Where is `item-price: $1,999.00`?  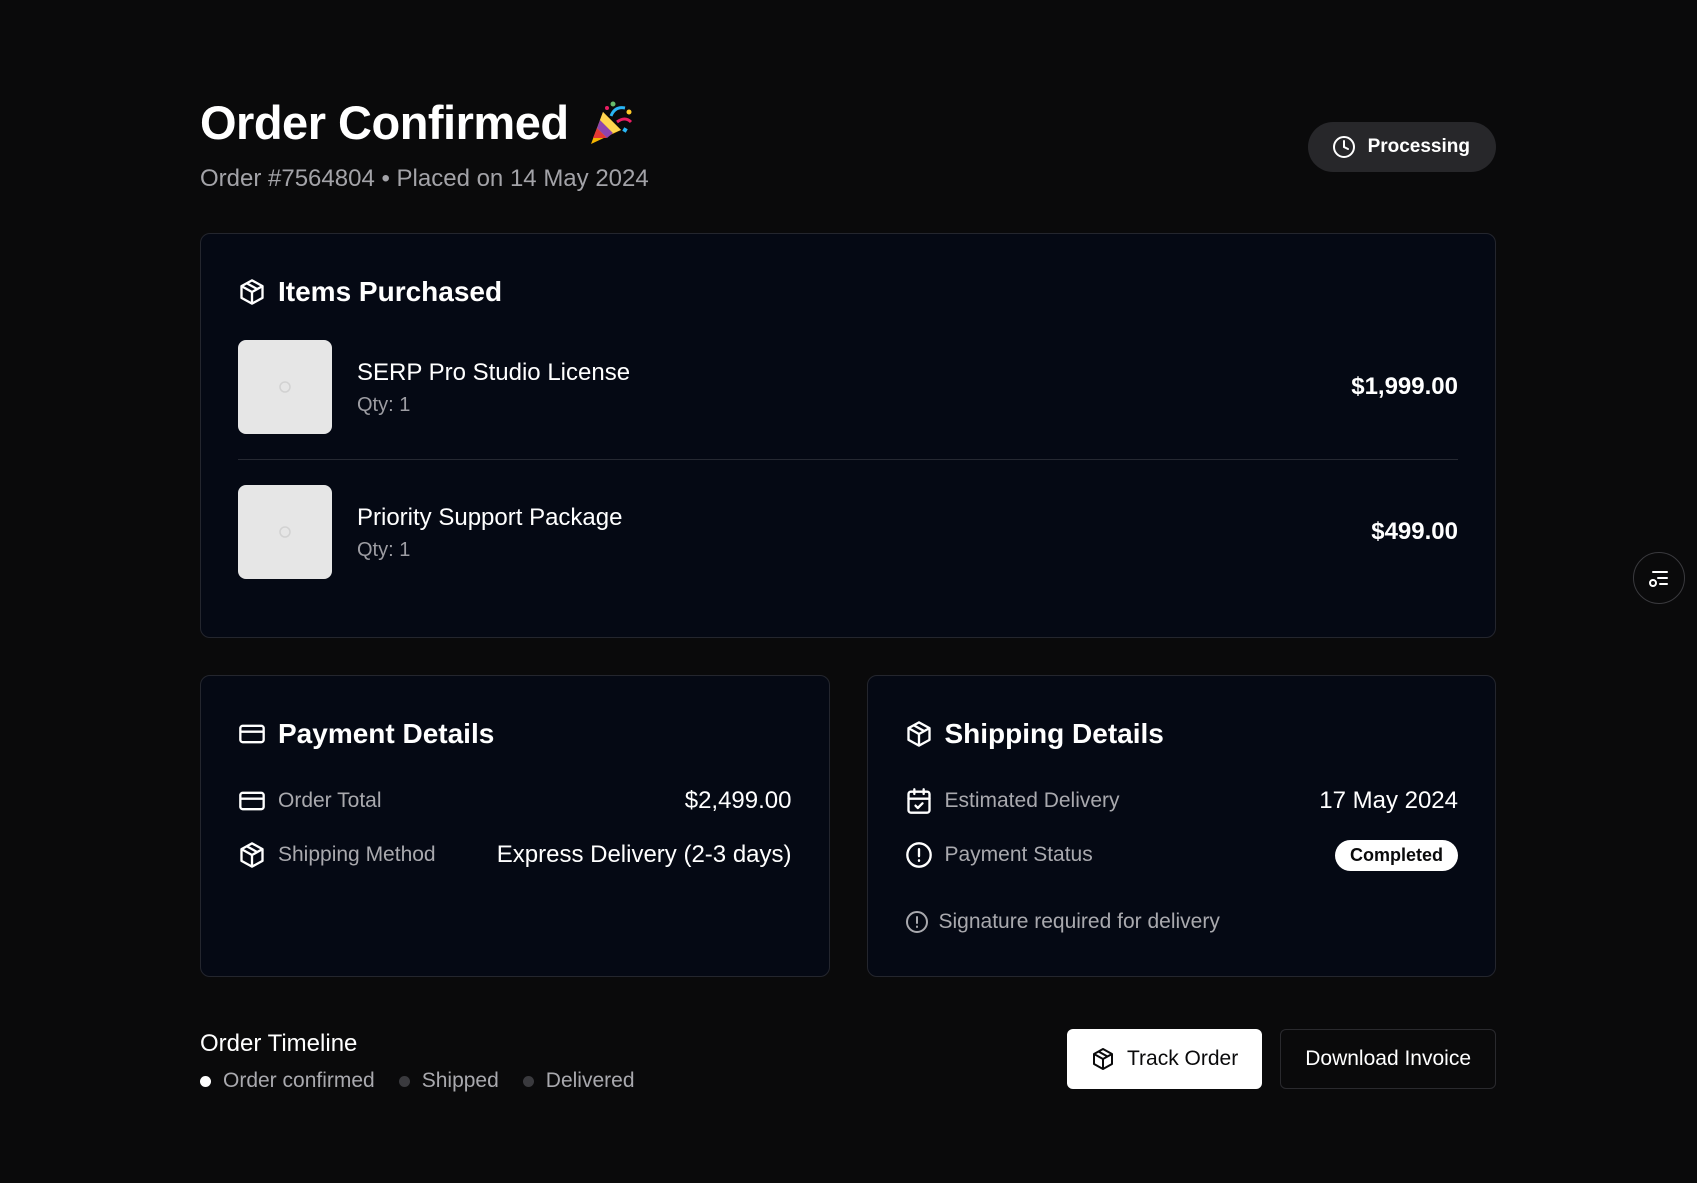
item-price: $1,999.00 is located at coordinates (1404, 386).